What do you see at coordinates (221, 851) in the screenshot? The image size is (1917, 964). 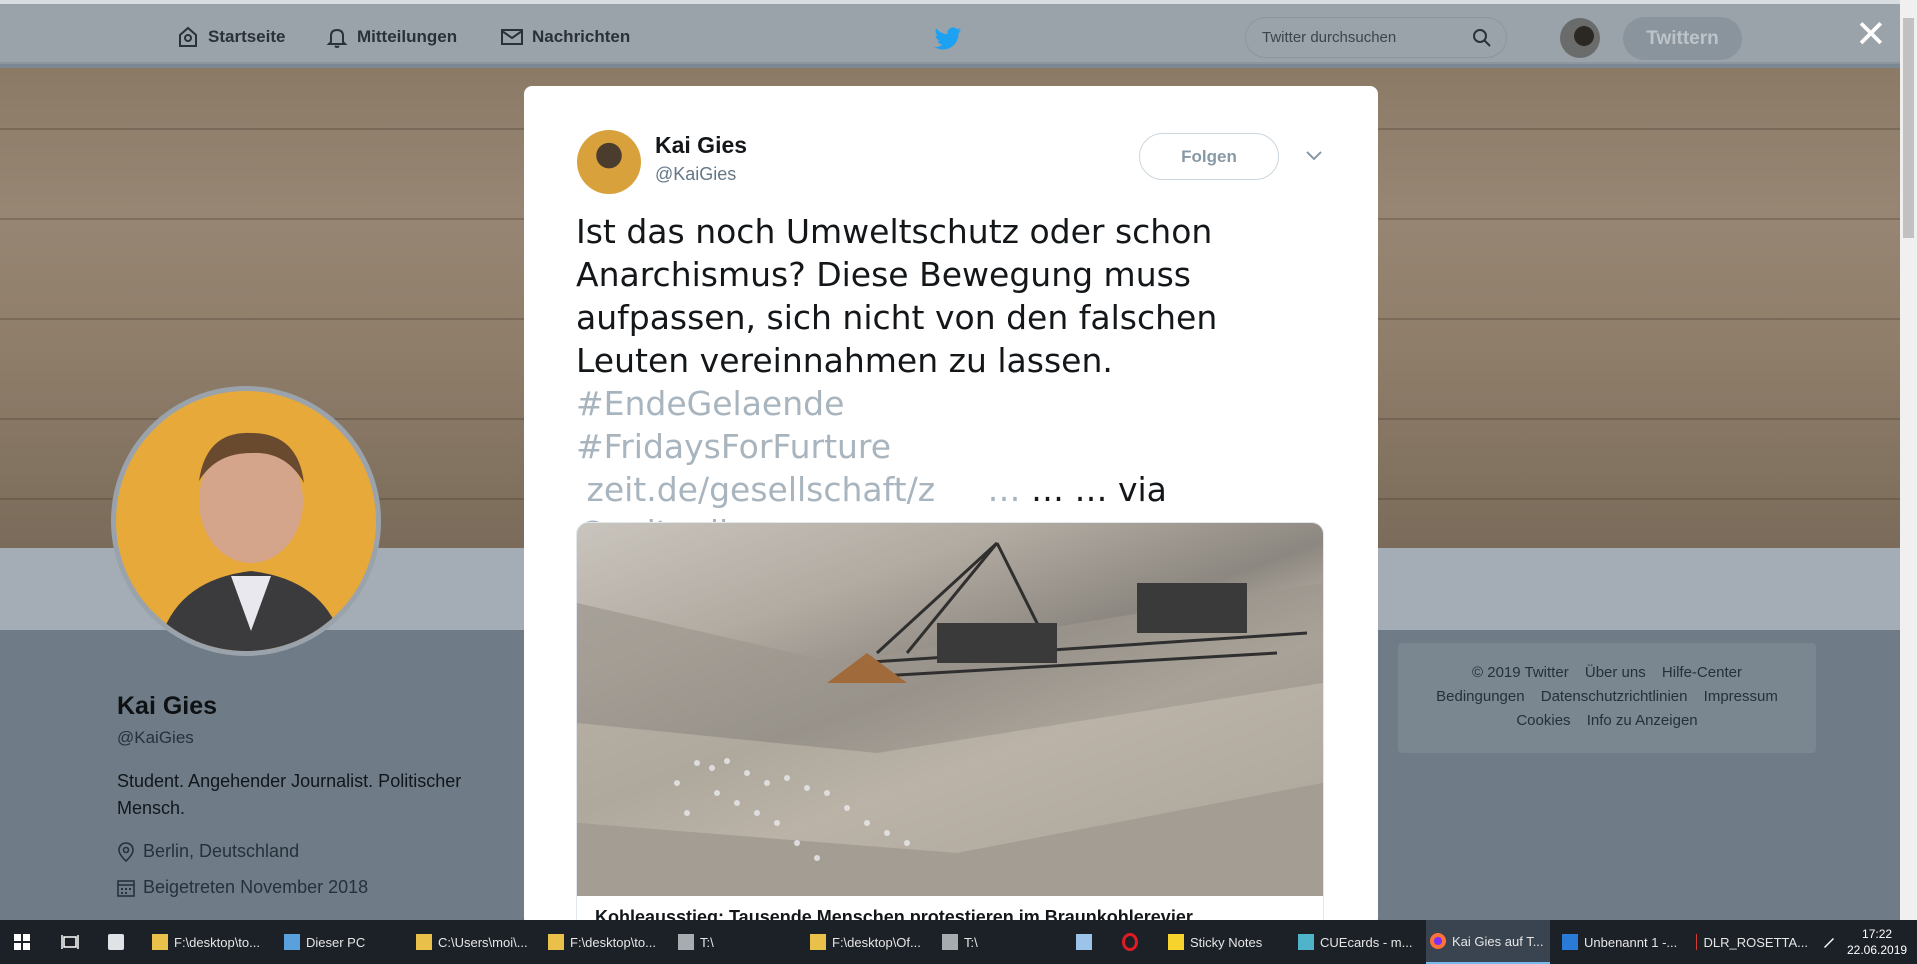 I see `location-text: Berlin, Deutschland` at bounding box center [221, 851].